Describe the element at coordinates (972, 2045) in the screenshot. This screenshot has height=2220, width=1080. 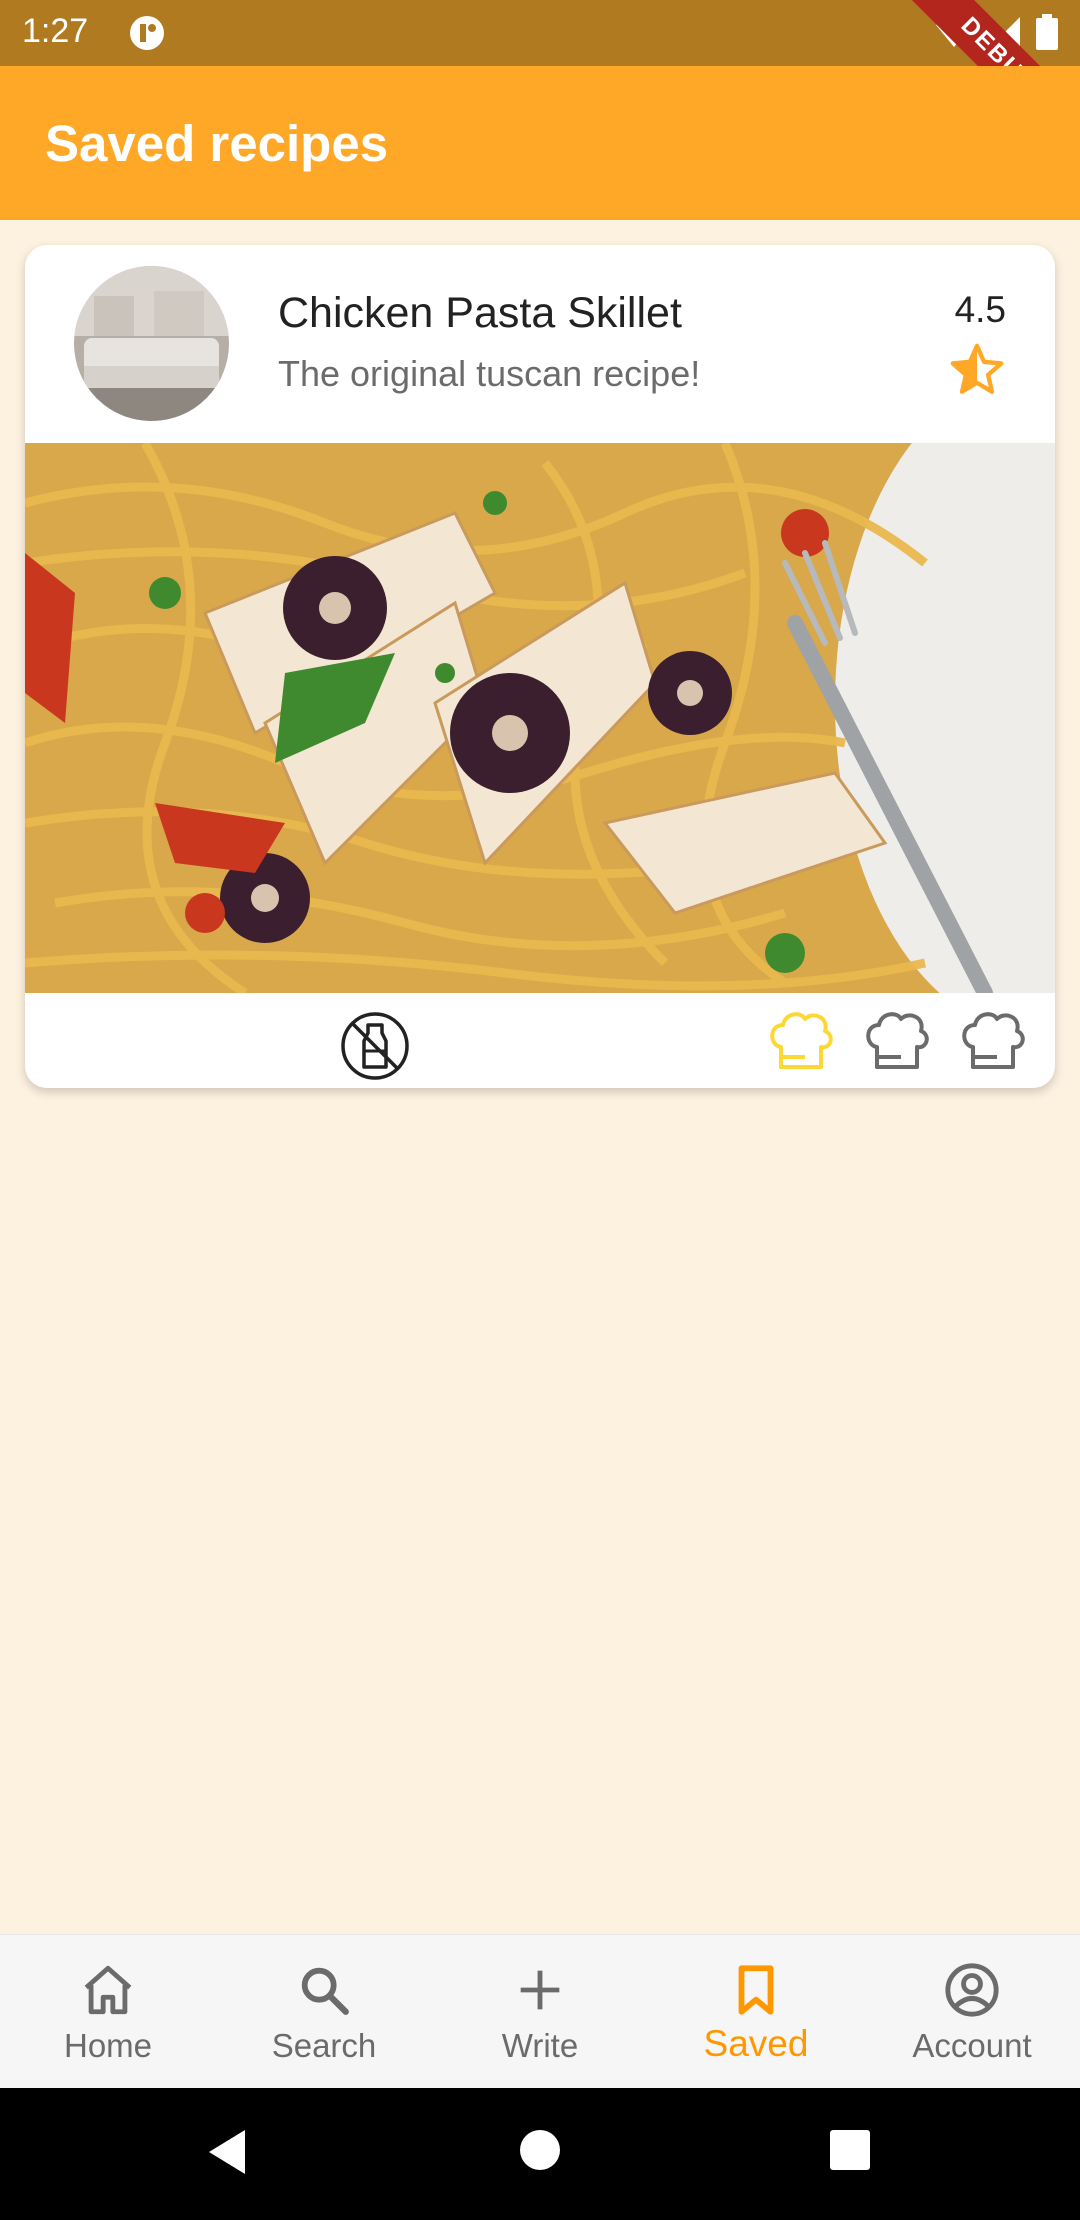
I see `nav-label-account: Account` at that location.